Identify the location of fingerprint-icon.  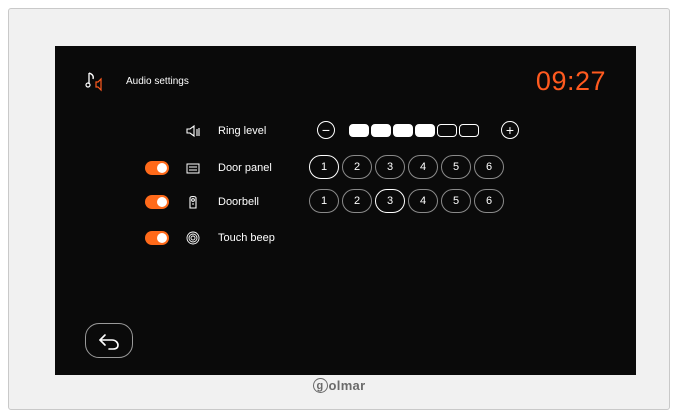
(193, 238).